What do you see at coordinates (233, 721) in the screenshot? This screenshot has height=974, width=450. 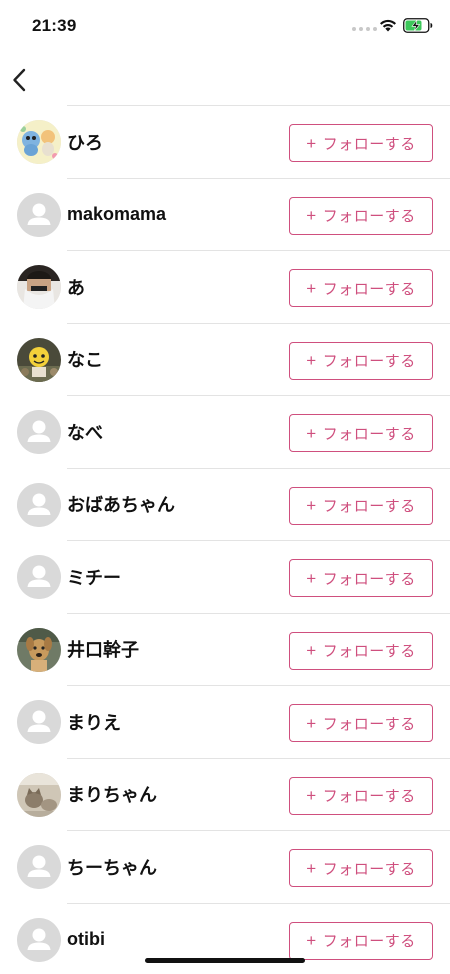 I see `list-item: まりえ + フォローする` at bounding box center [233, 721].